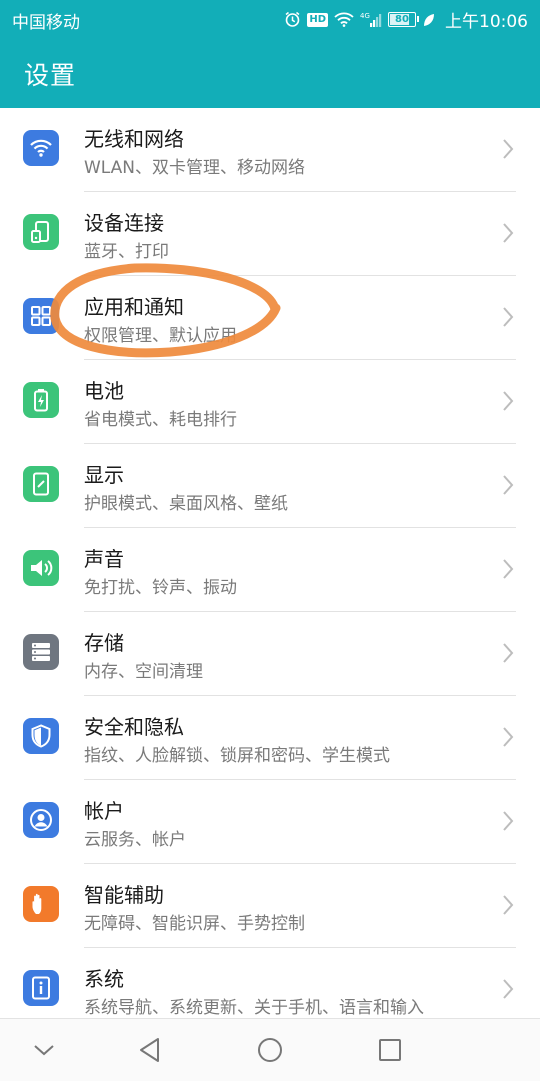 This screenshot has height=1081, width=540. Describe the element at coordinates (186, 504) in the screenshot. I see `settings-item-subtitle: 护眼模式、桌面风格、壁纸` at that location.